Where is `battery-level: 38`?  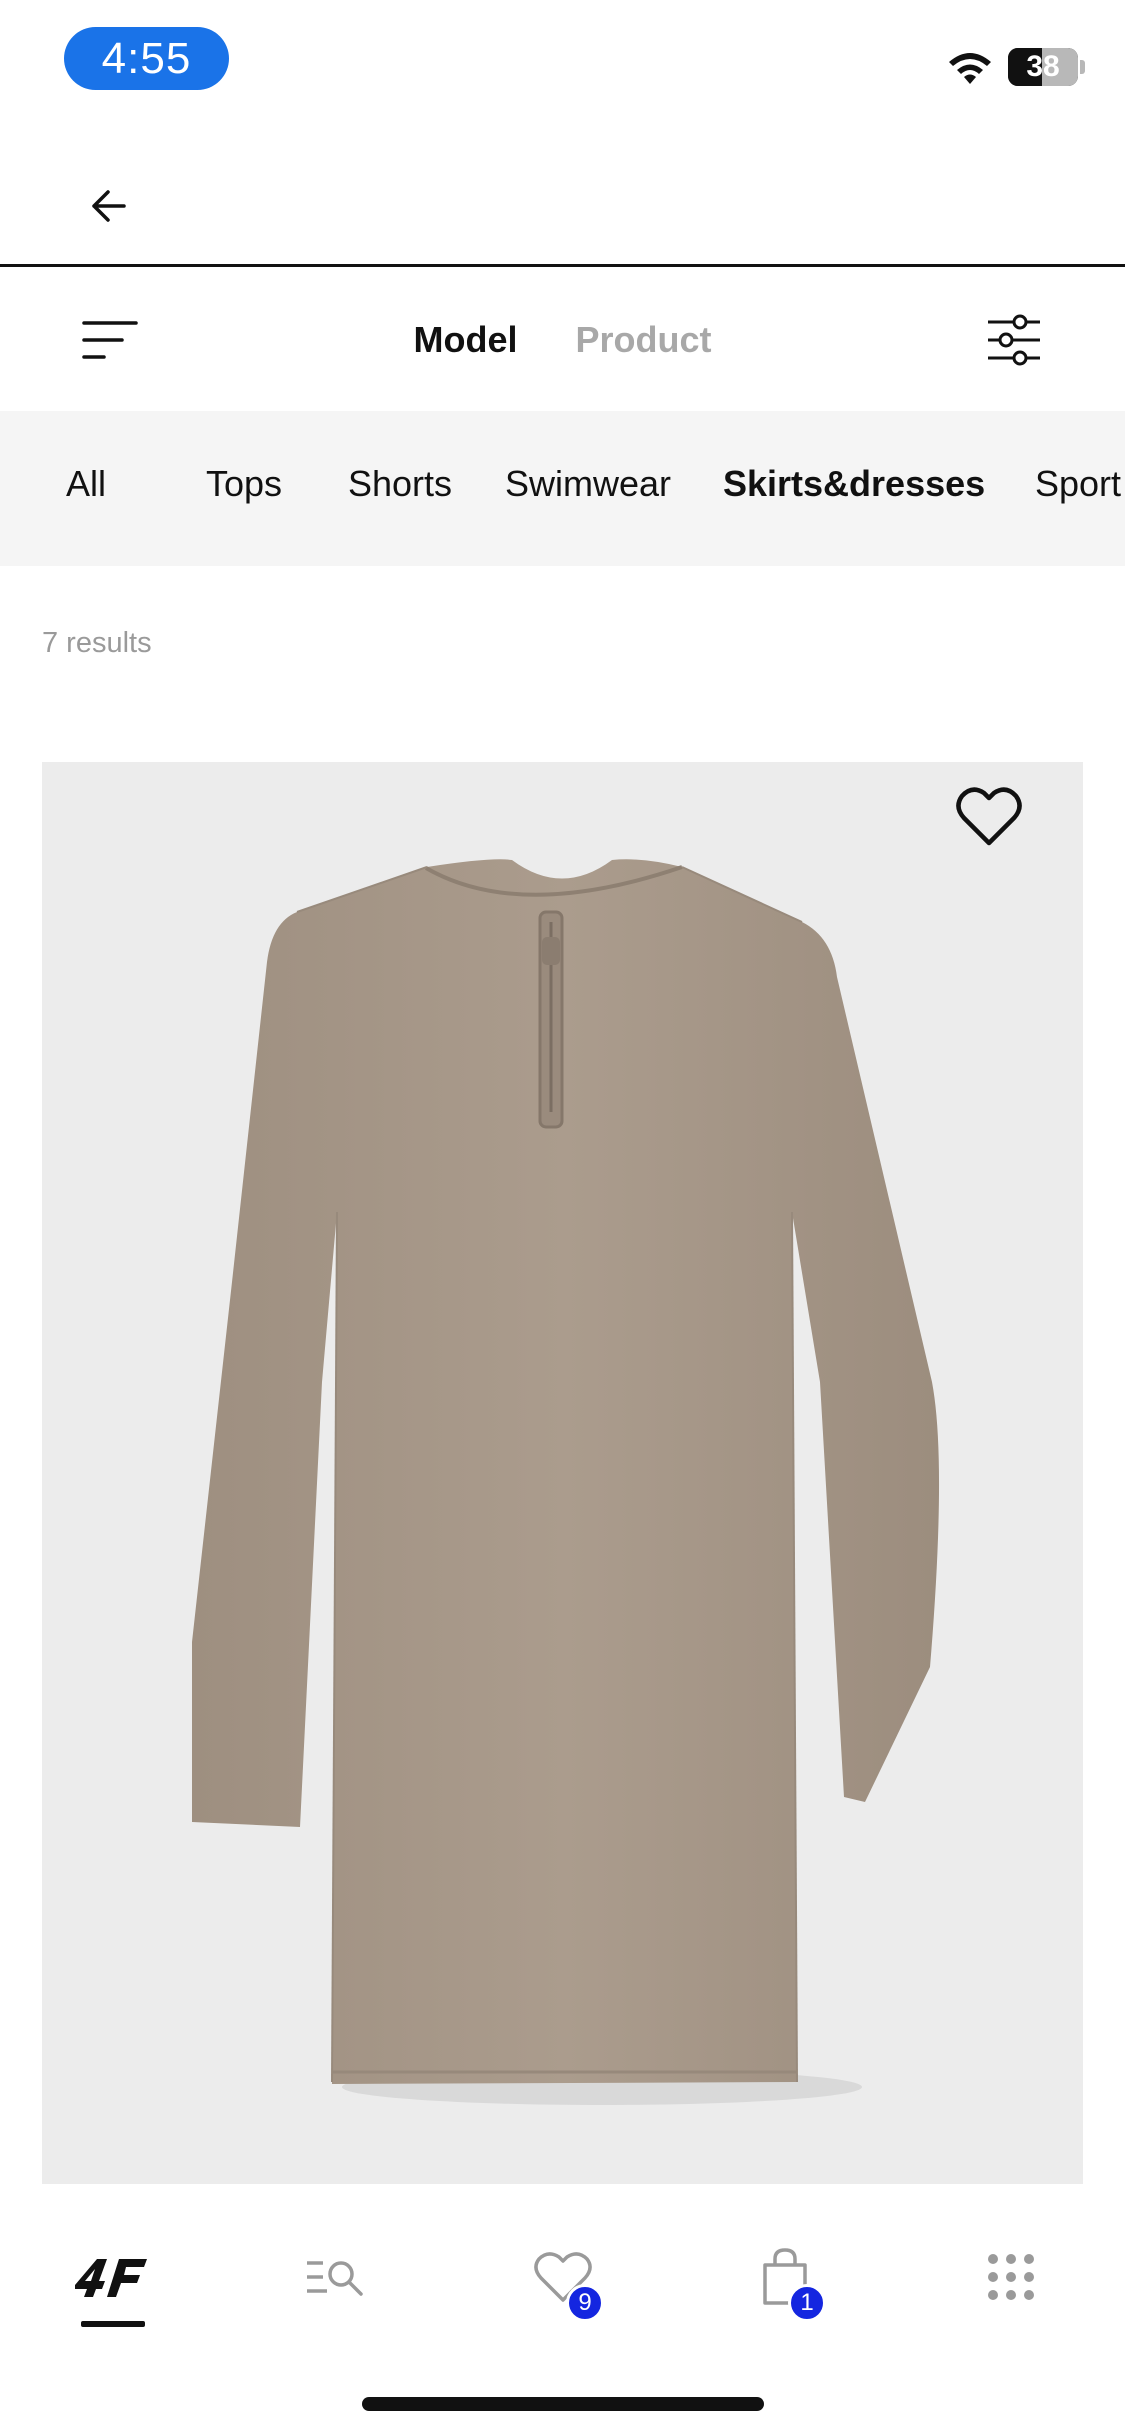
battery-level: 38 is located at coordinates (1043, 66).